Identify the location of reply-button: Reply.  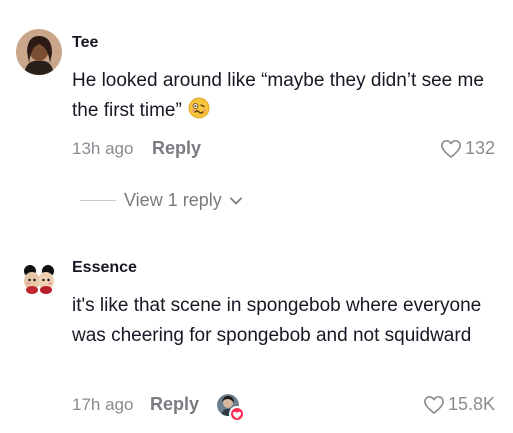
(174, 404).